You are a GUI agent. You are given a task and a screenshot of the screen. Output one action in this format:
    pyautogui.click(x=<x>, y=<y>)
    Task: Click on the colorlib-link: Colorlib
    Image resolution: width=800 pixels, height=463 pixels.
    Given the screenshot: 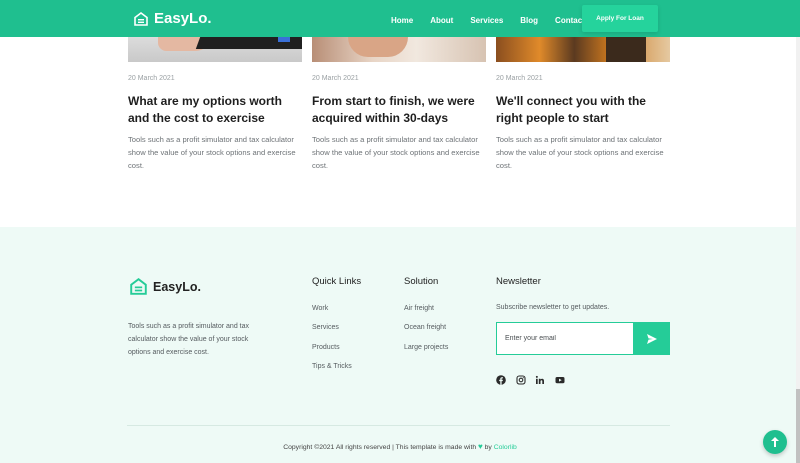 What is the action you would take?
    pyautogui.click(x=505, y=447)
    